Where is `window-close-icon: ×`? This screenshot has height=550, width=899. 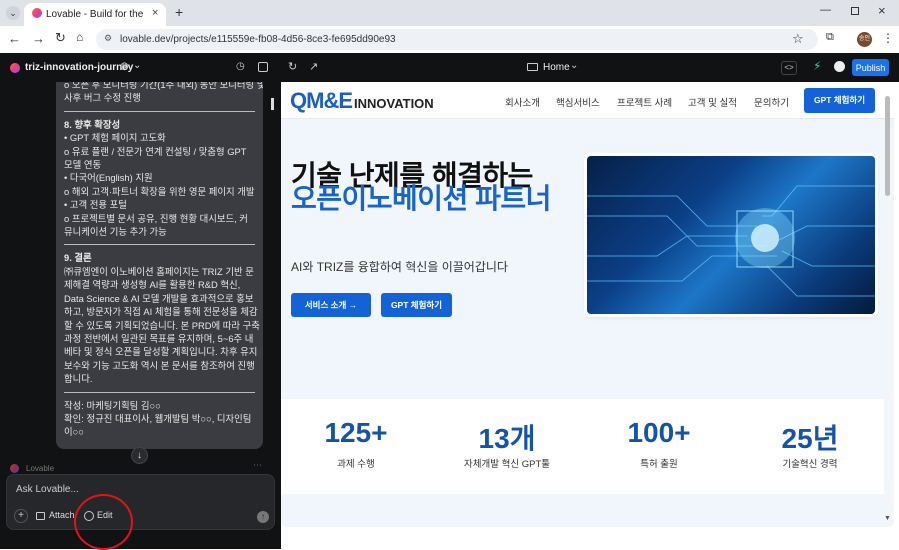 window-close-icon: × is located at coordinates (882, 10).